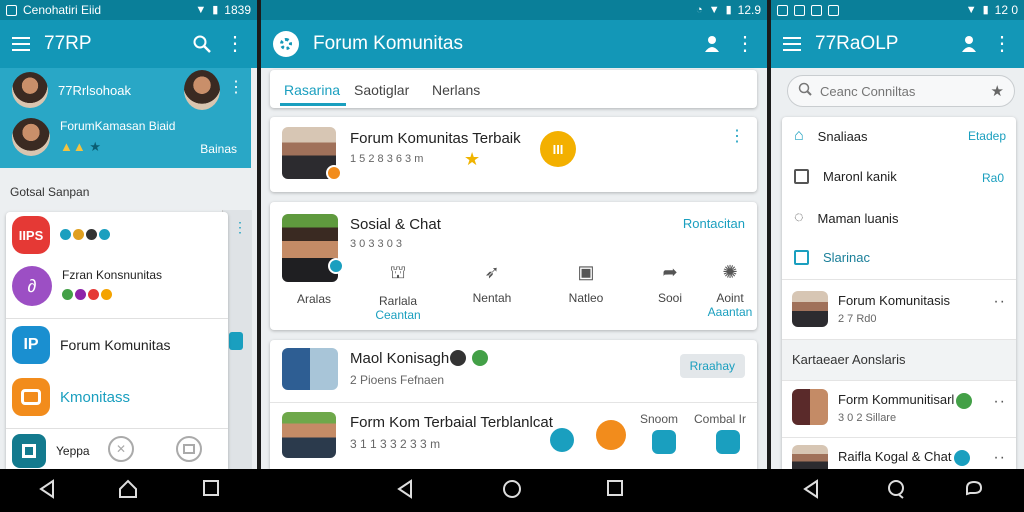 The width and height of the screenshot is (1024, 512). What do you see at coordinates (112, 295) in the screenshot?
I see `app-badges` at bounding box center [112, 295].